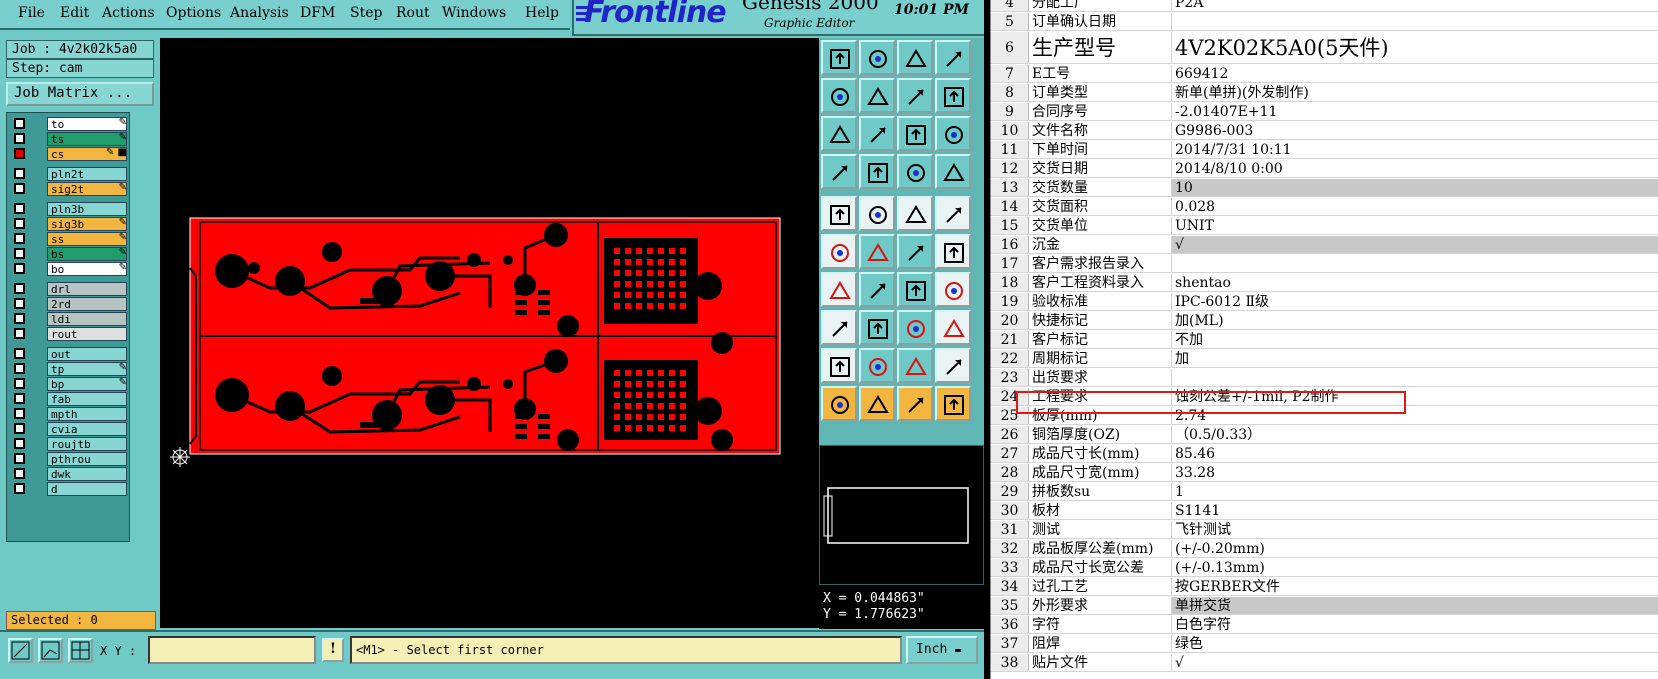 The height and width of the screenshot is (679, 1658). What do you see at coordinates (953, 327) in the screenshot?
I see `move-button` at bounding box center [953, 327].